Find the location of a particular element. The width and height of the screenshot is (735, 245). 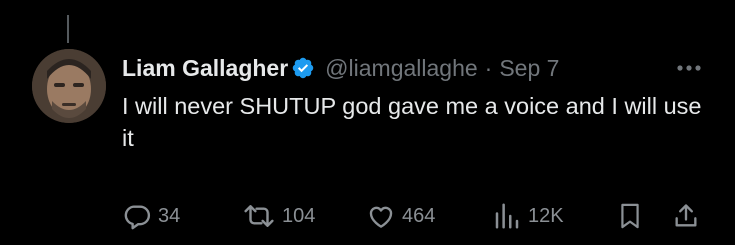

like-count: 464 is located at coordinates (419, 215).